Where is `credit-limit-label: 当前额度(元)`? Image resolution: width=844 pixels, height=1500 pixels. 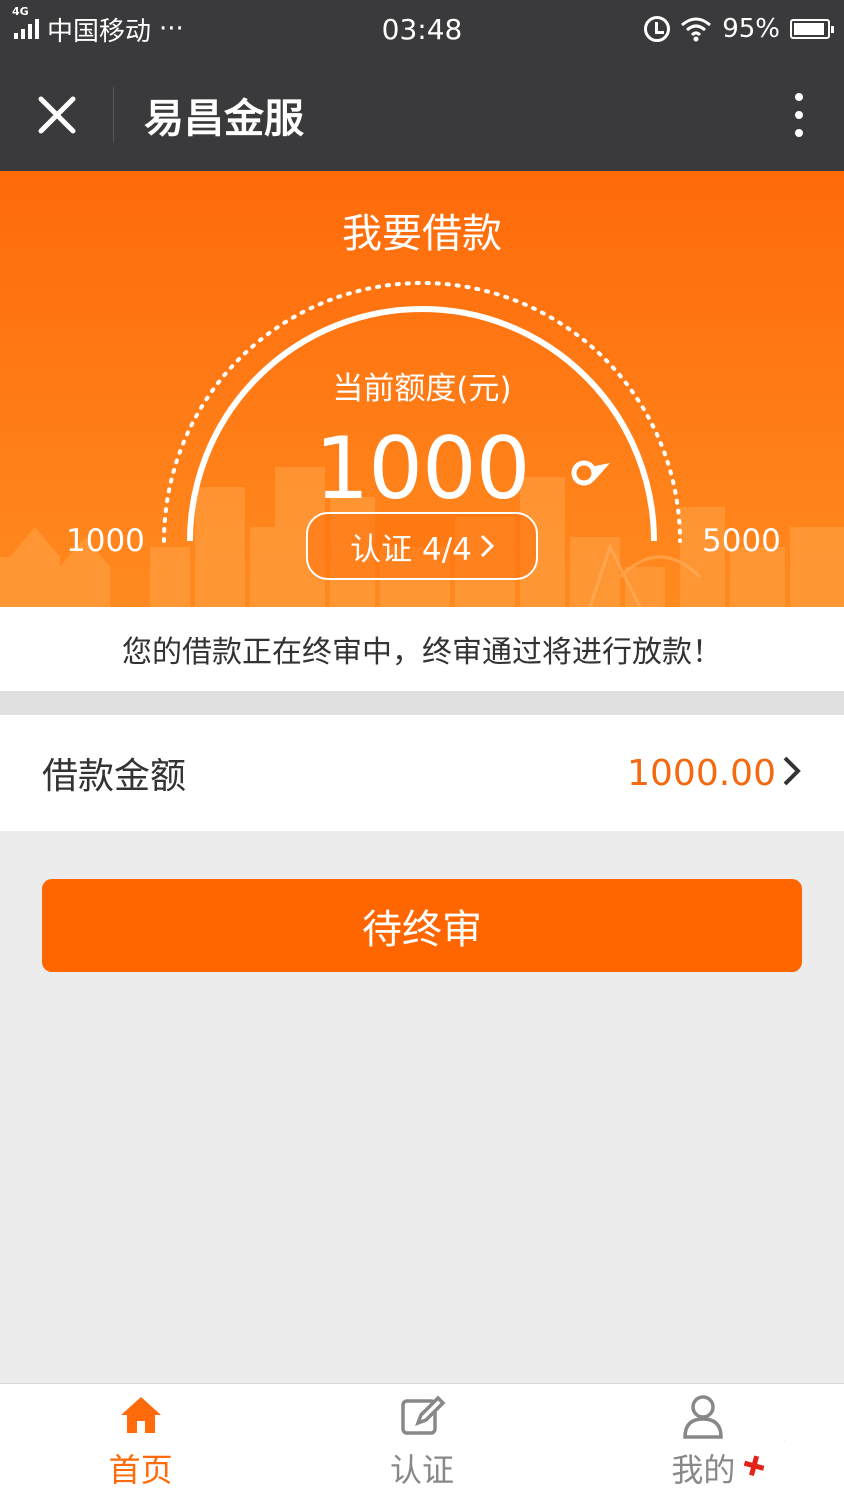
credit-limit-label: 当前额度(元) is located at coordinates (422, 389).